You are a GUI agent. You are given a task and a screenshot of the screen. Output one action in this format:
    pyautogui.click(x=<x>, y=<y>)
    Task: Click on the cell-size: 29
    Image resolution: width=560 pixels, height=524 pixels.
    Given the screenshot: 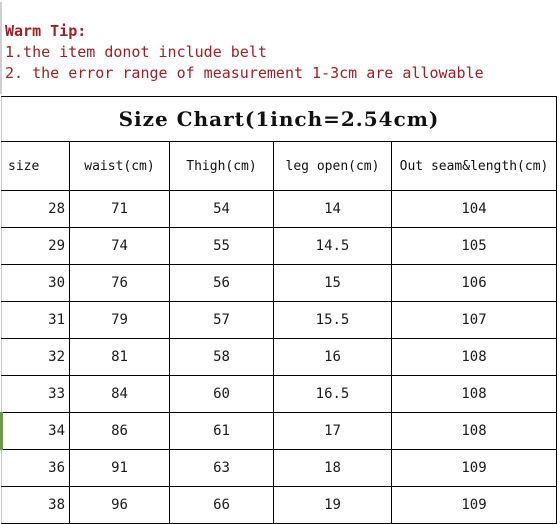 What is the action you would take?
    pyautogui.click(x=35, y=246)
    